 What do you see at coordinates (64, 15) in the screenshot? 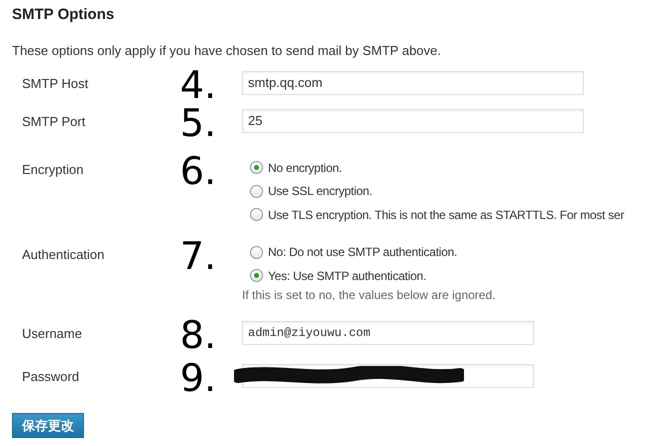
I see `section-heading: SMTP Options` at bounding box center [64, 15].